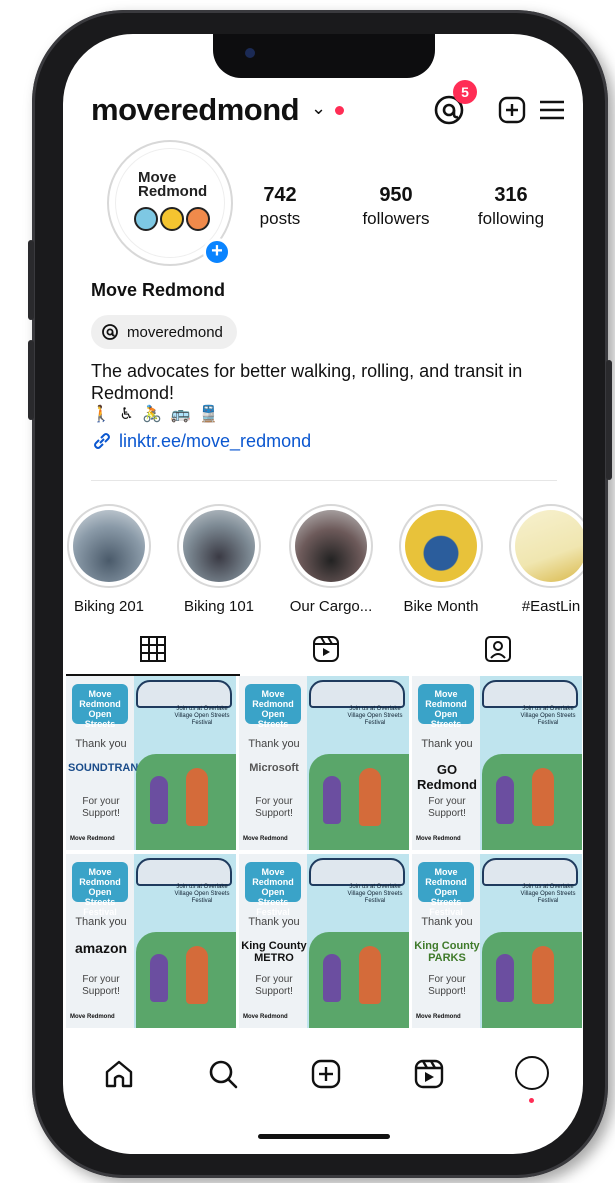 The height and width of the screenshot is (1183, 615). What do you see at coordinates (101, 948) in the screenshot?
I see `post-sponsor: amazon` at bounding box center [101, 948].